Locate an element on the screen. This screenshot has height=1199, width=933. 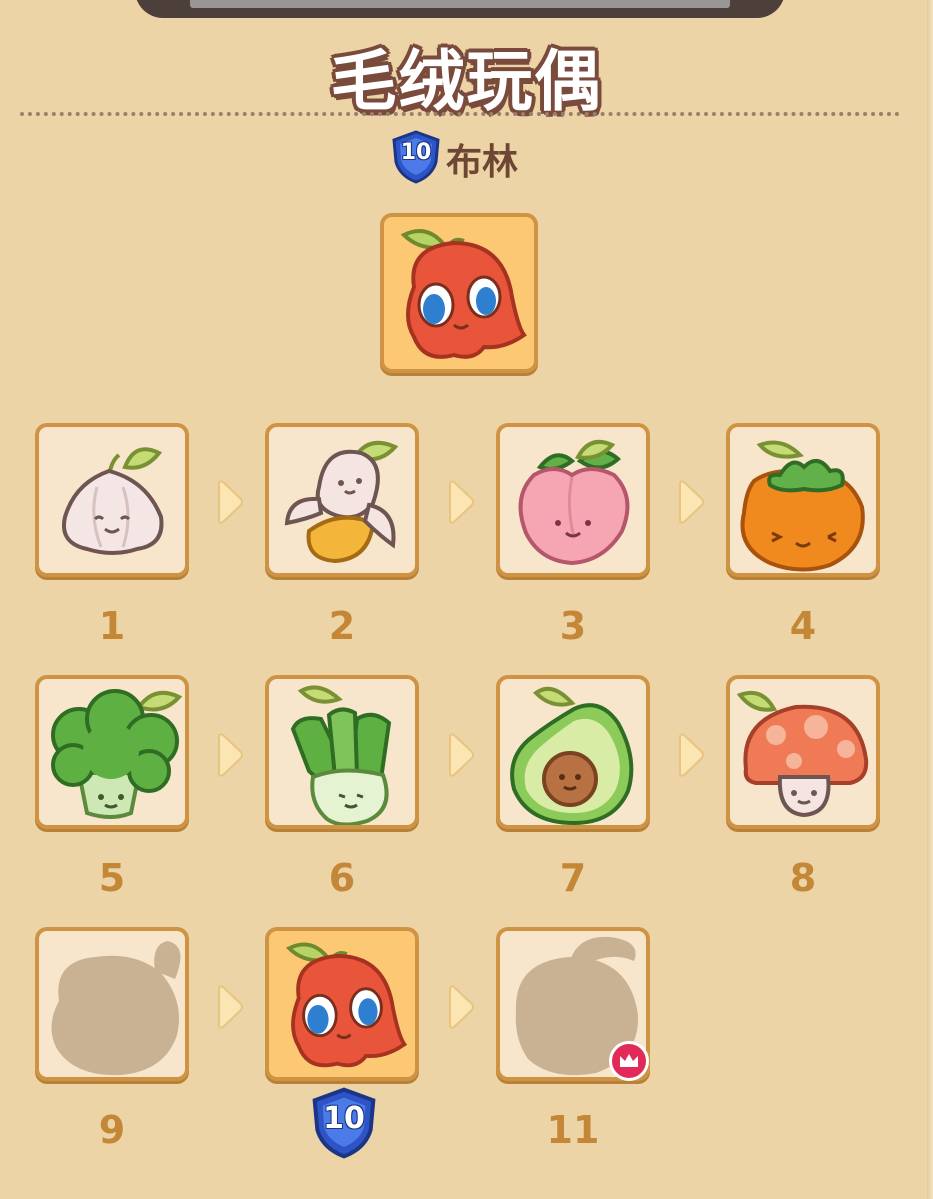
stage-number: 1 is located at coordinates (112, 626).